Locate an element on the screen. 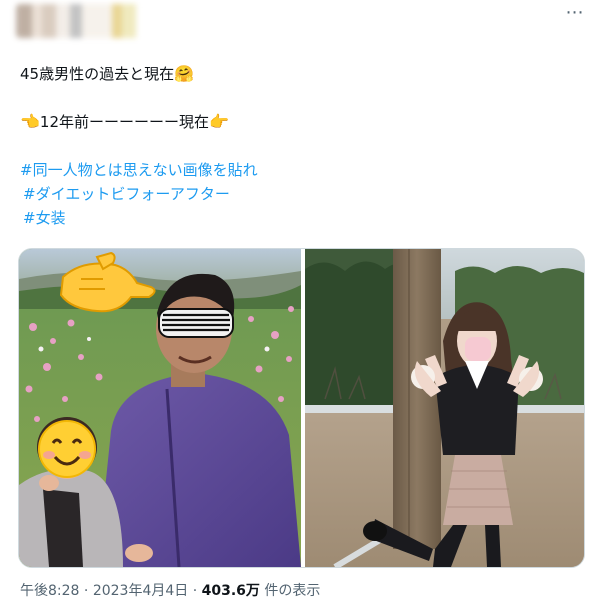 This screenshot has width=598, height=603. pointing-left-hand-emoji-icon: 👈 is located at coordinates (30, 121).